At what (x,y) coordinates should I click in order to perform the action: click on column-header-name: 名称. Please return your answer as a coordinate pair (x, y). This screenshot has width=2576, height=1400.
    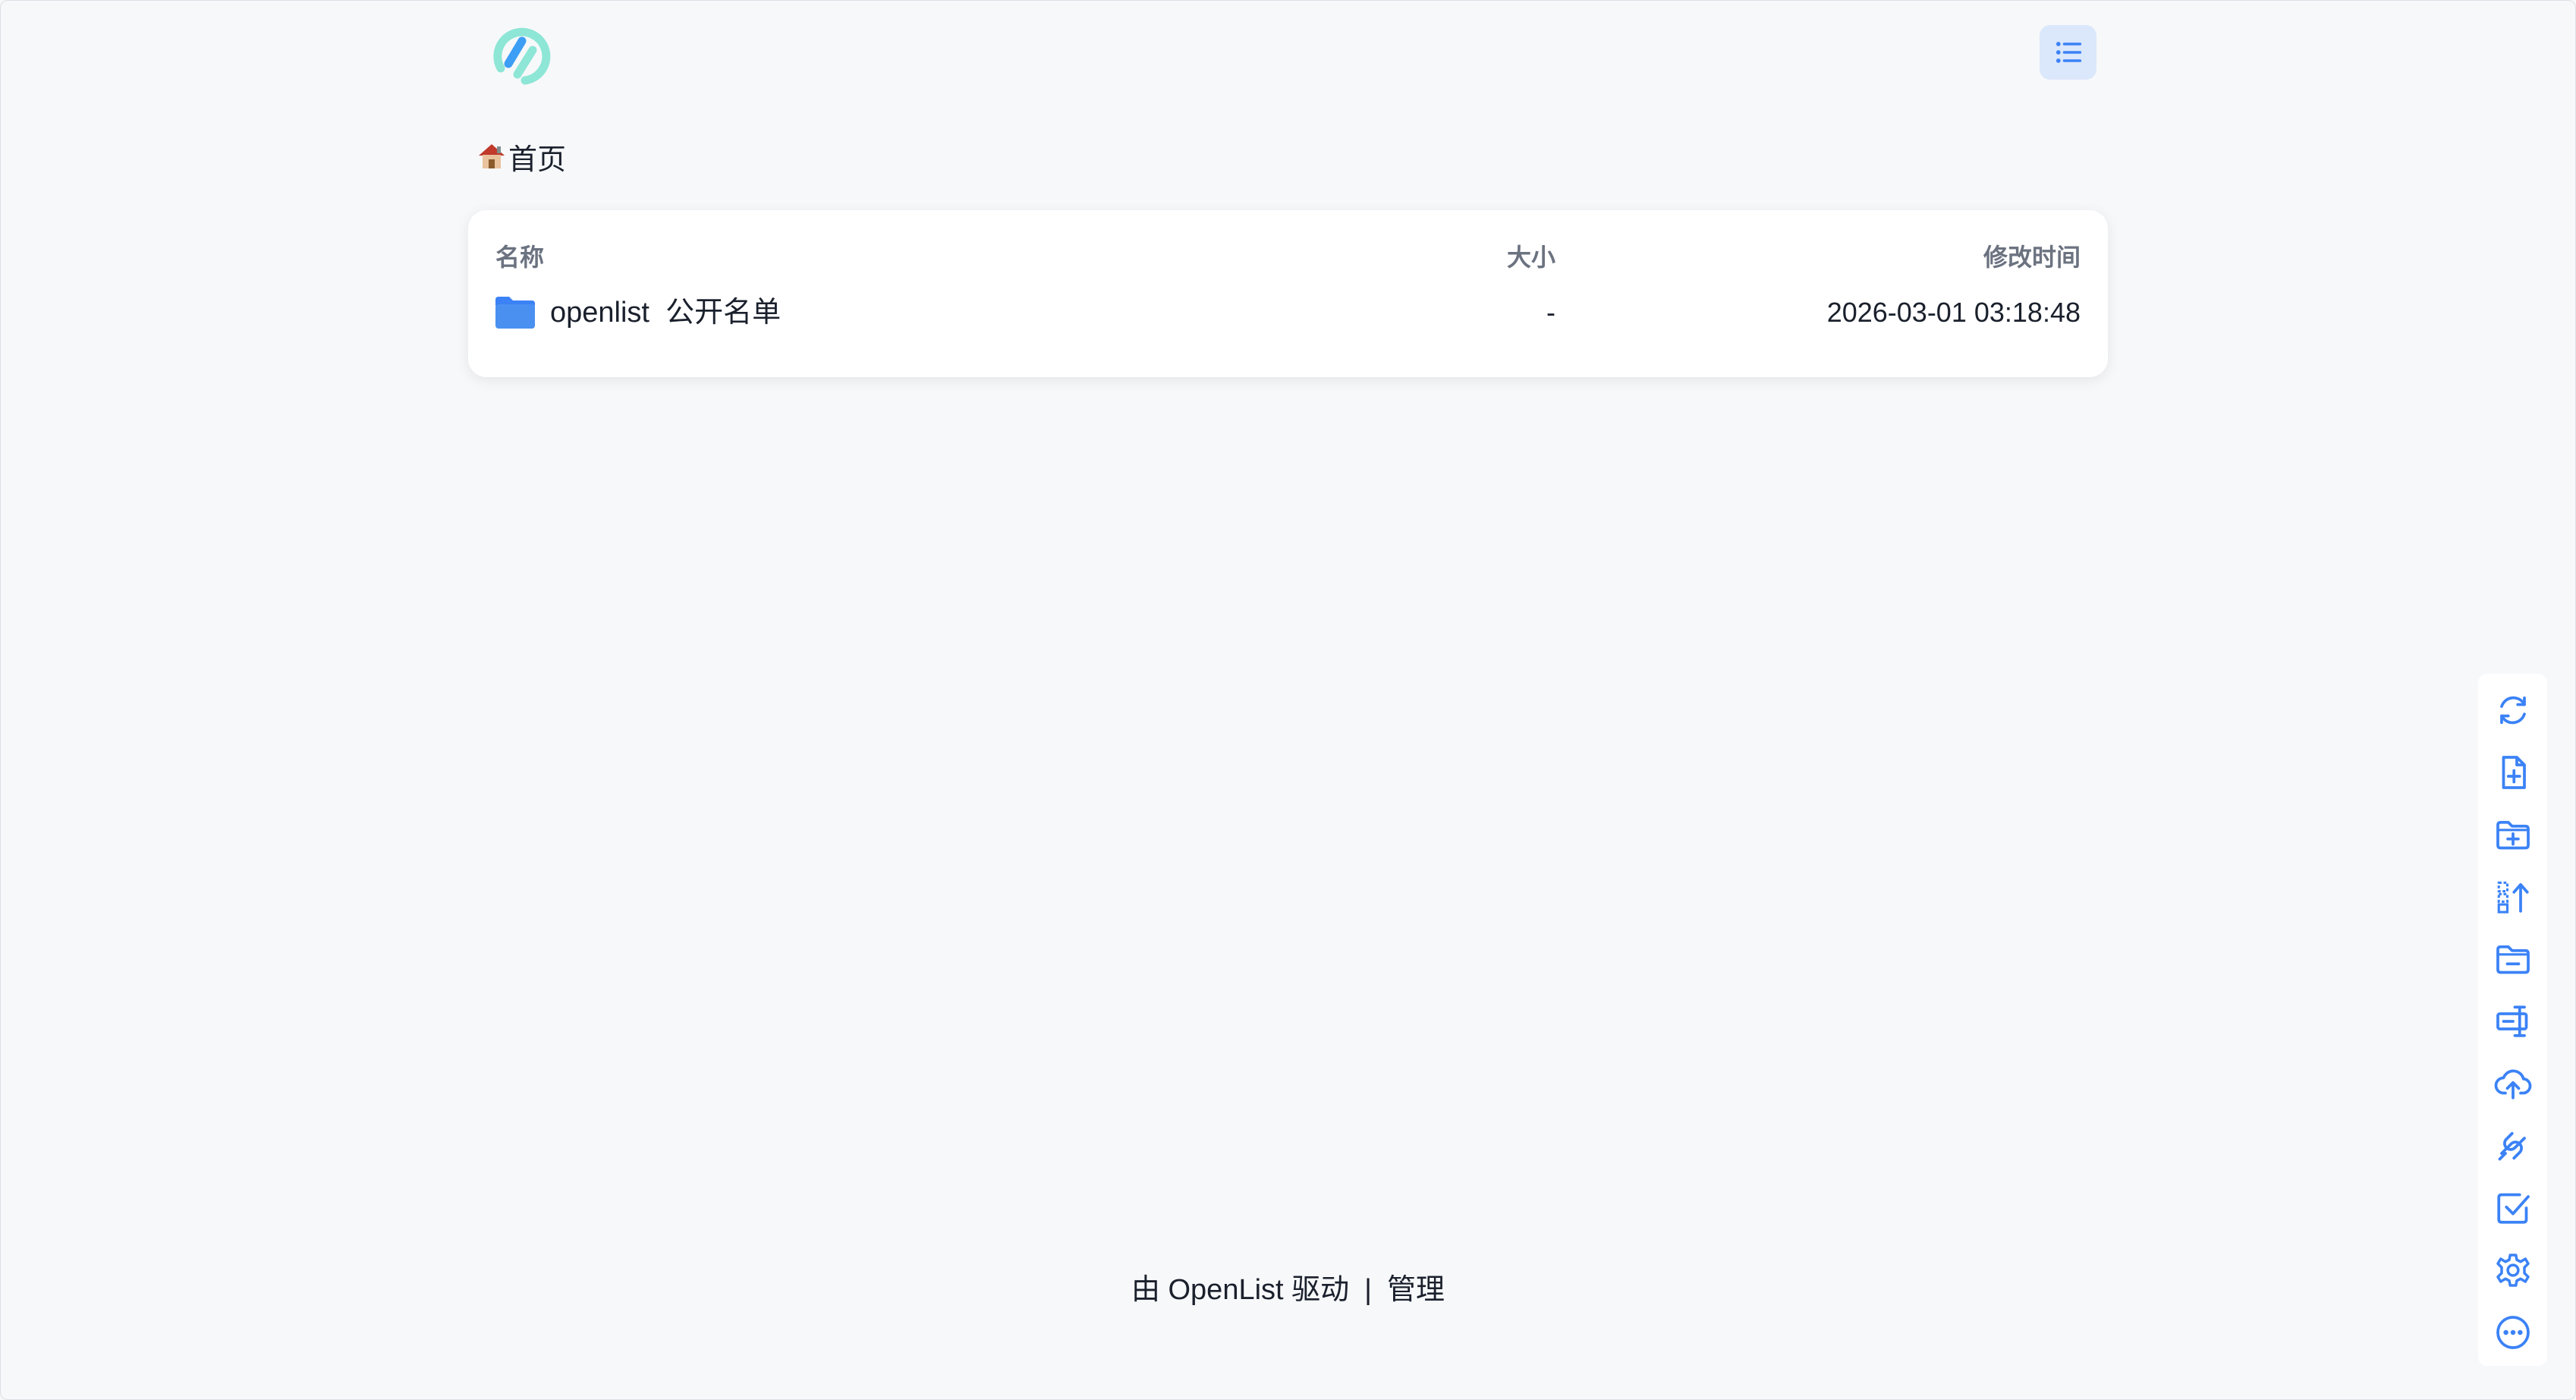
    Looking at the image, I should click on (519, 255).